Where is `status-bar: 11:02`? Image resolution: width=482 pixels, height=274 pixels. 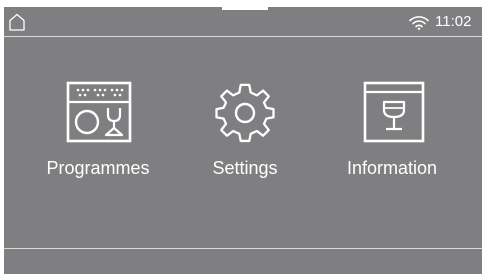
status-bar: 11:02 is located at coordinates (243, 22).